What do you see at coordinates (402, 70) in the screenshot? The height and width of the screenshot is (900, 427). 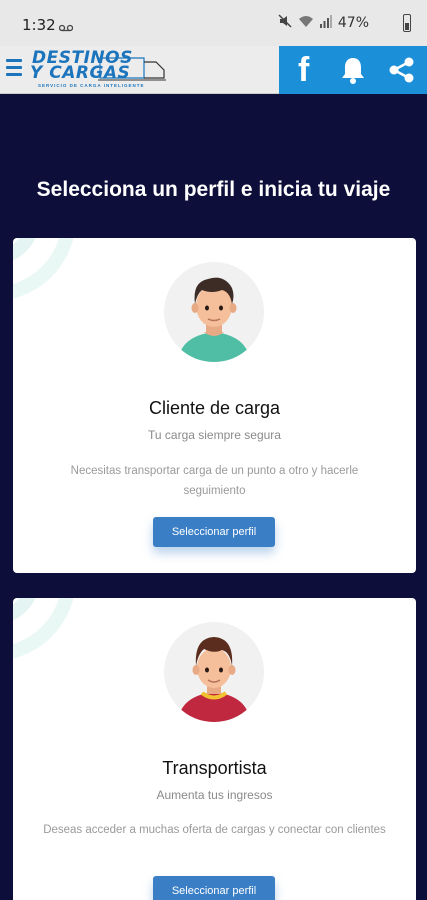 I see `share-icon` at bounding box center [402, 70].